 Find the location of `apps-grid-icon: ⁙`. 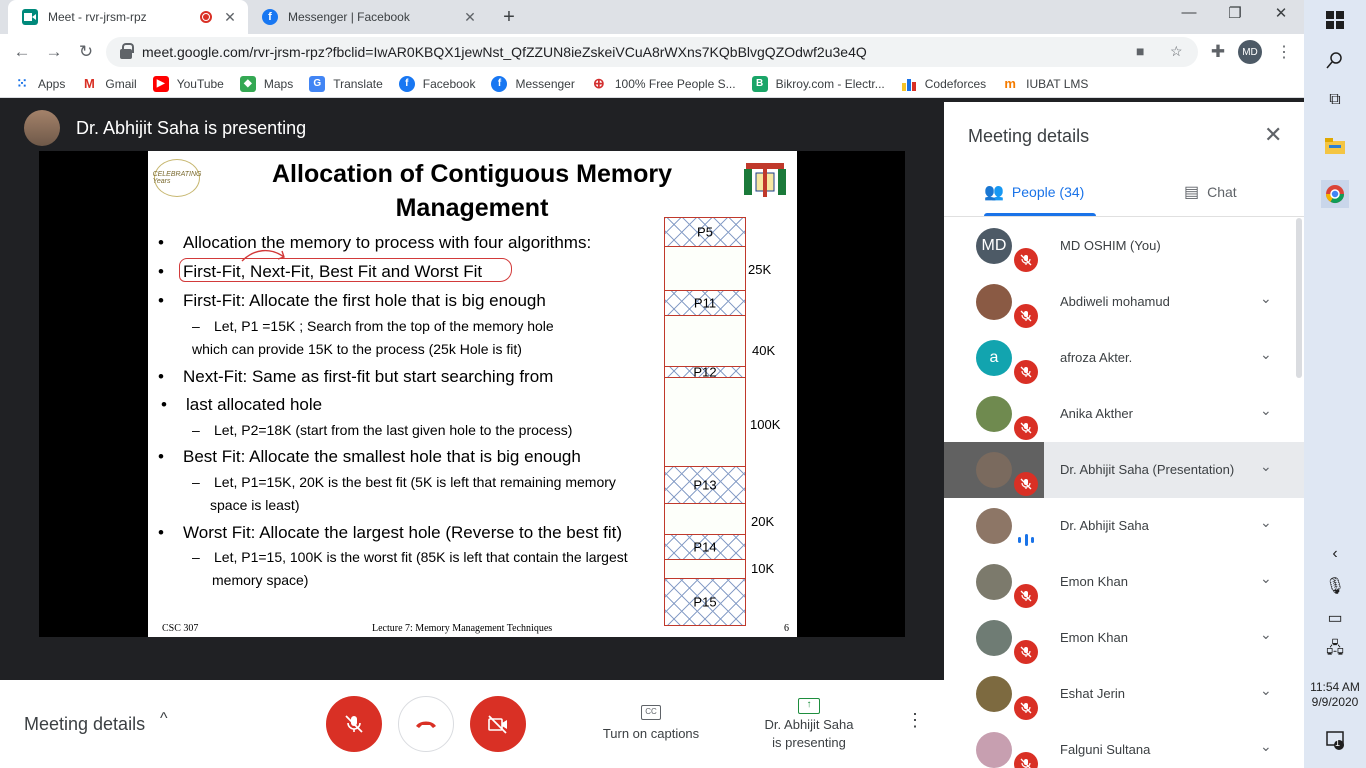

apps-grid-icon: ⁙ is located at coordinates (22, 83).